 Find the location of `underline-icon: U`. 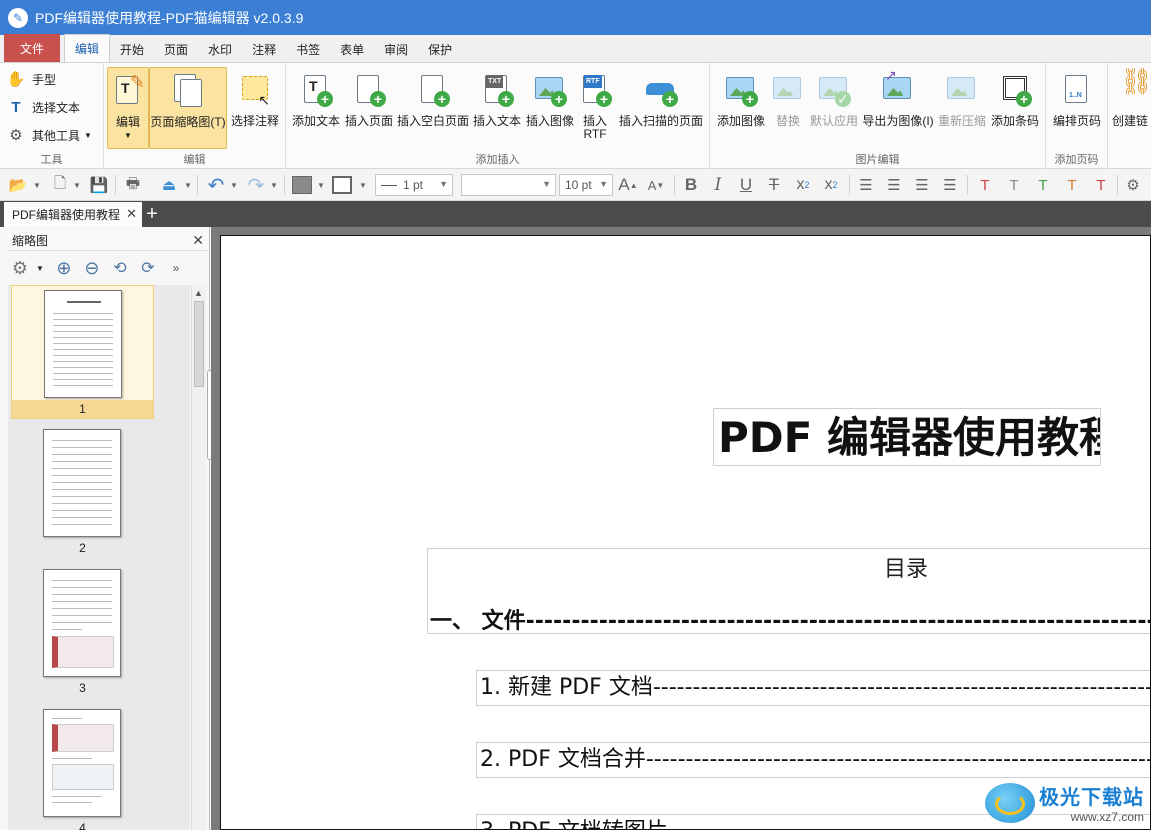

underline-icon: U is located at coordinates (746, 185).